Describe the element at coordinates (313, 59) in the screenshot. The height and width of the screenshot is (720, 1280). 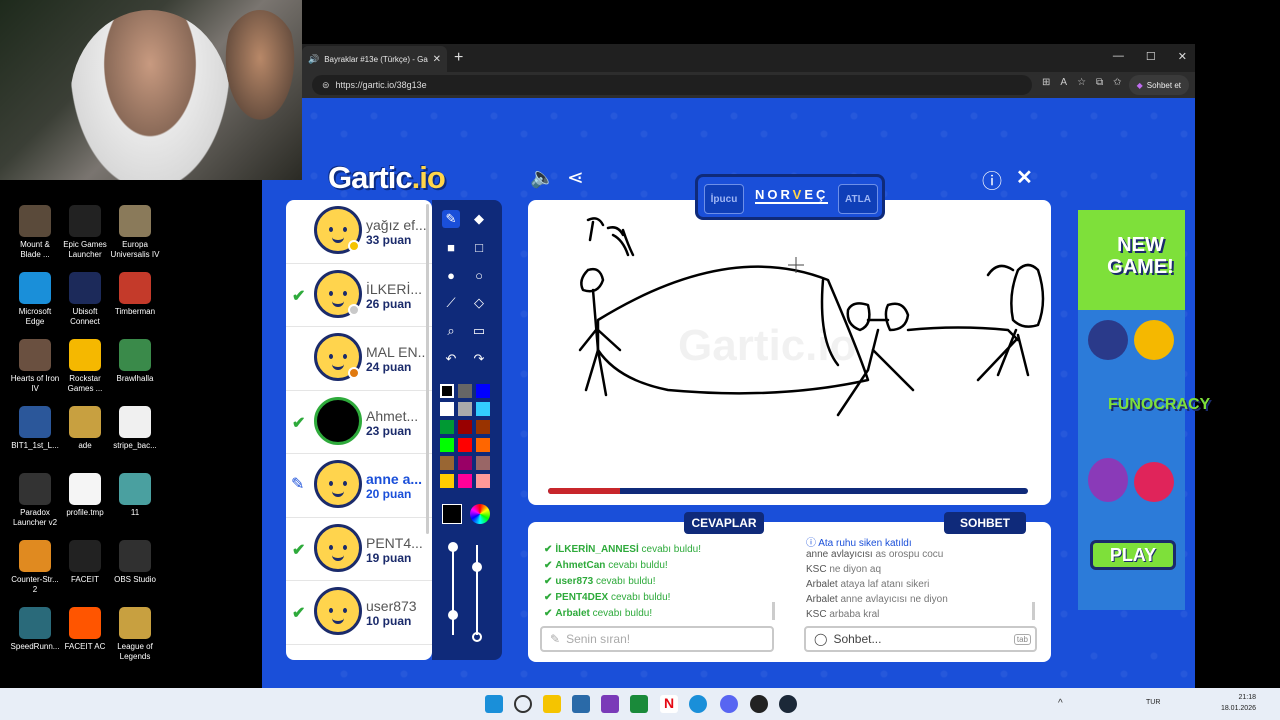
I see `speaker-icon: 🔊` at that location.